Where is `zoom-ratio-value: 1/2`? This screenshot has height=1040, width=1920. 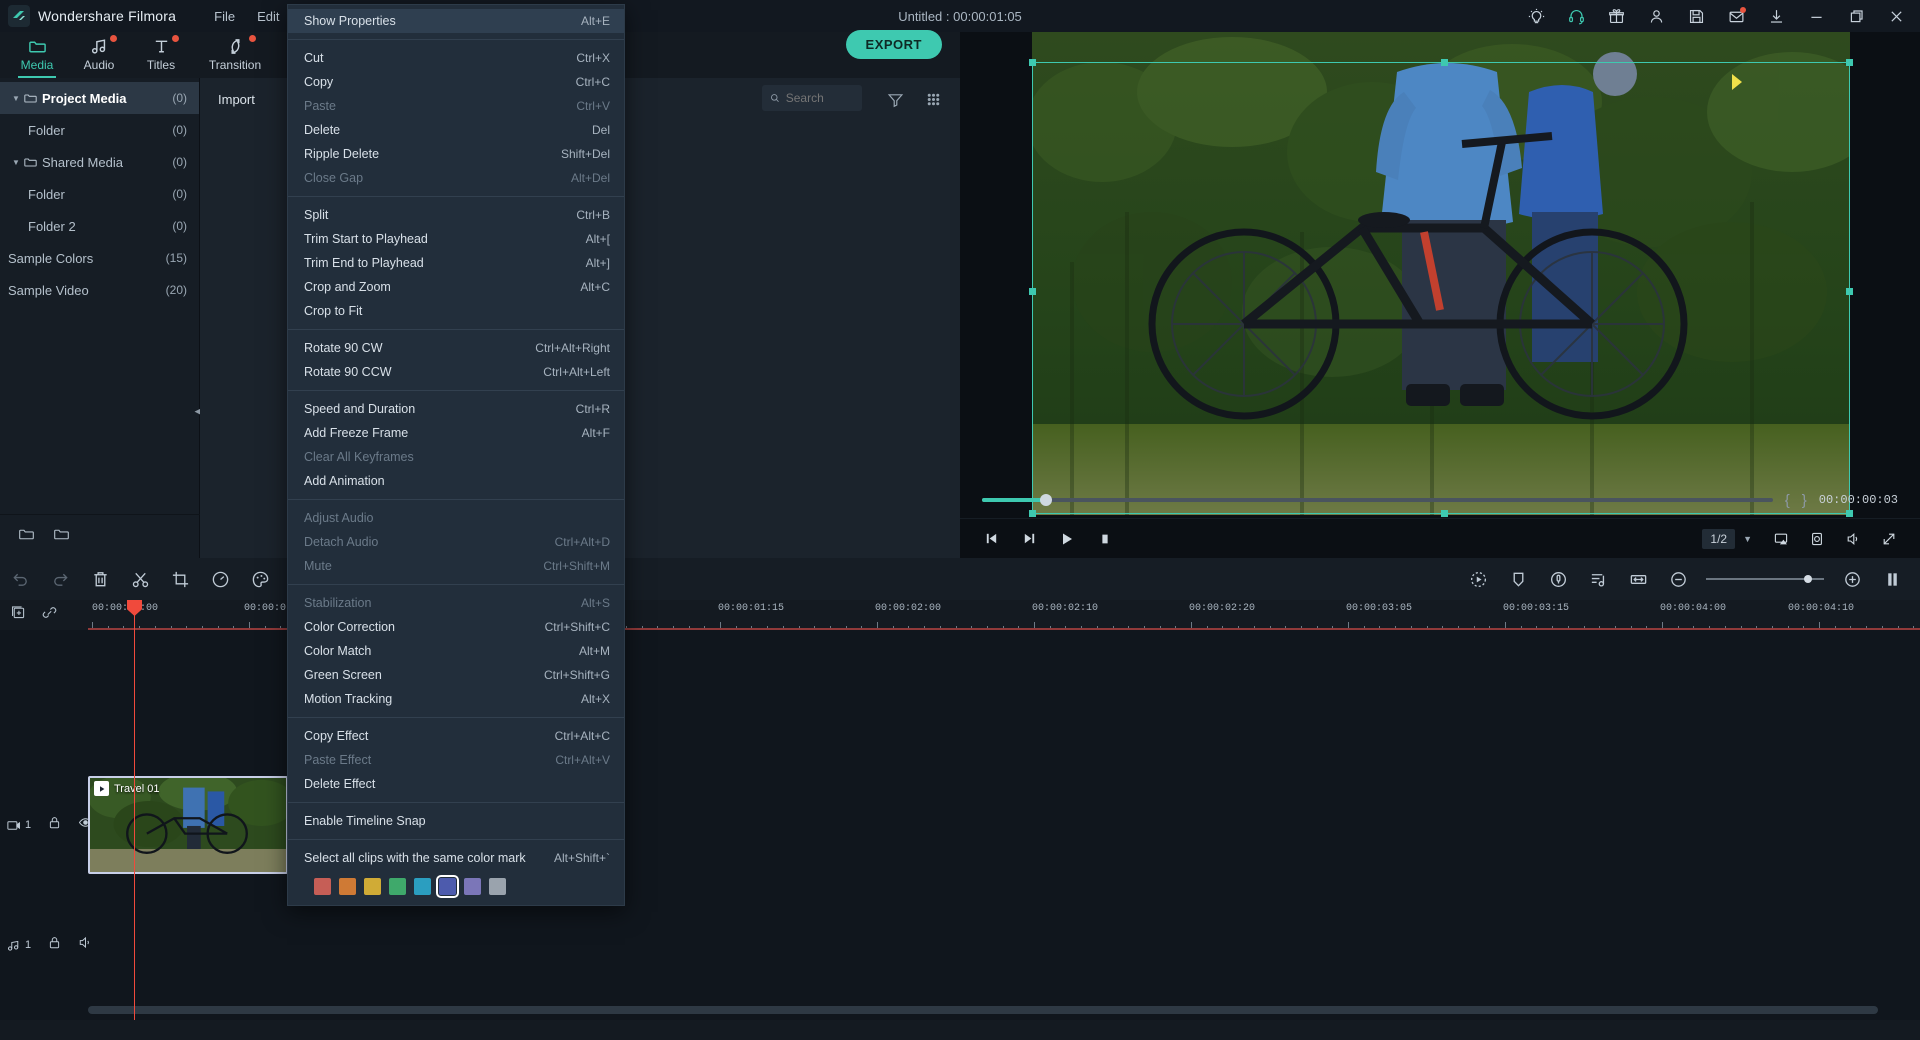 zoom-ratio-value: 1/2 is located at coordinates (1719, 538).